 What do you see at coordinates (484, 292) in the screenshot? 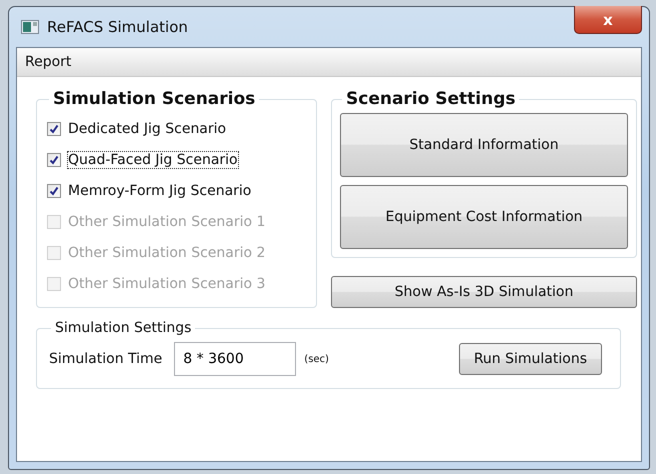
I see `show-simulation-button: Show As-Is 3D Simulation` at bounding box center [484, 292].